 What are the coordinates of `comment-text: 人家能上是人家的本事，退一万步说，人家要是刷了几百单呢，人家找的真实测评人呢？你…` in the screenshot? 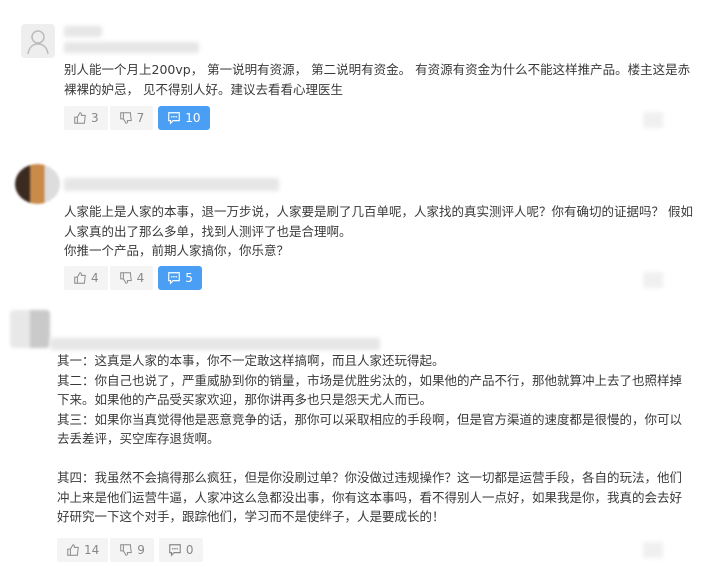 It's located at (378, 231).